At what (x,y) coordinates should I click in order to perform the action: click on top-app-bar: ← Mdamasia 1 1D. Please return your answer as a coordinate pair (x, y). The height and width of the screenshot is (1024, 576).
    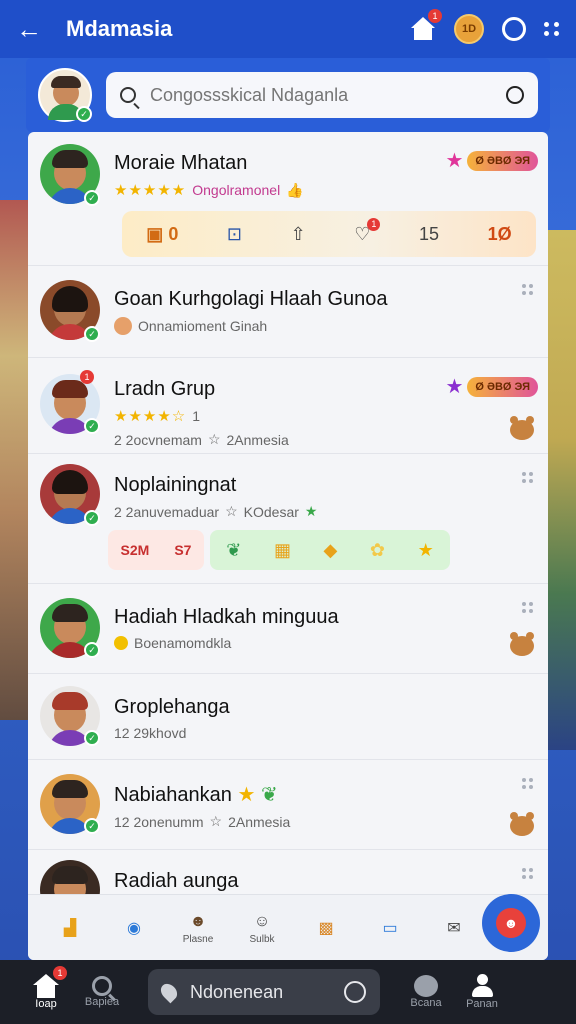
    Looking at the image, I should click on (288, 29).